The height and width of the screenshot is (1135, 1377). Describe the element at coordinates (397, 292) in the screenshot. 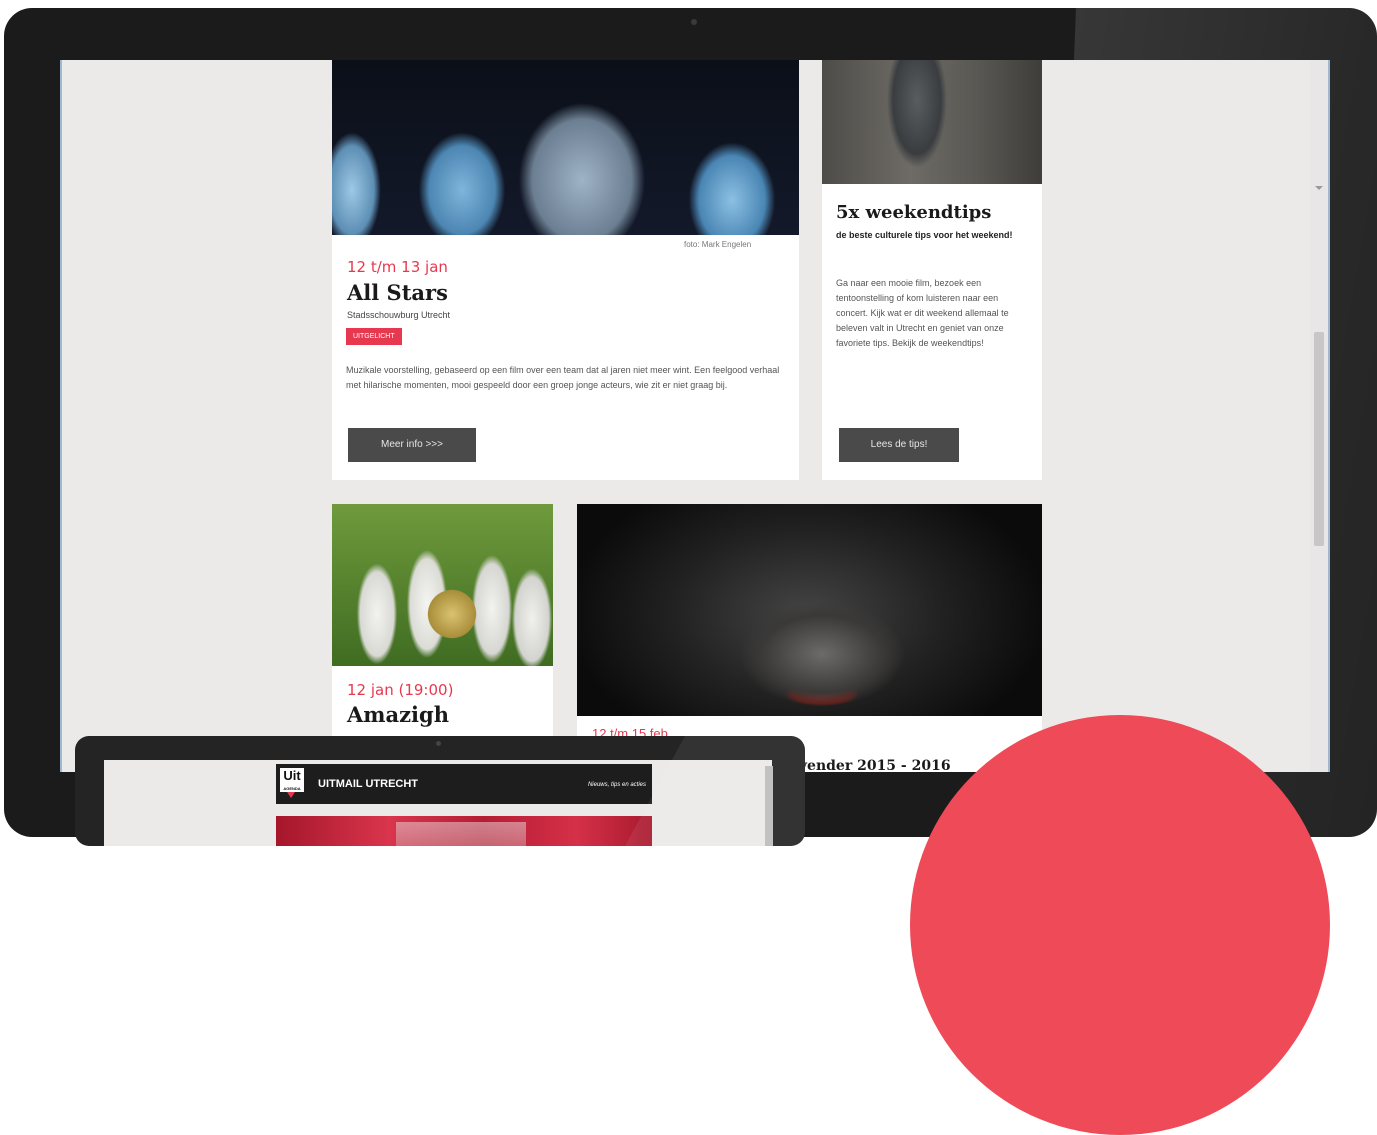

I see `event-title: All Stars` at that location.